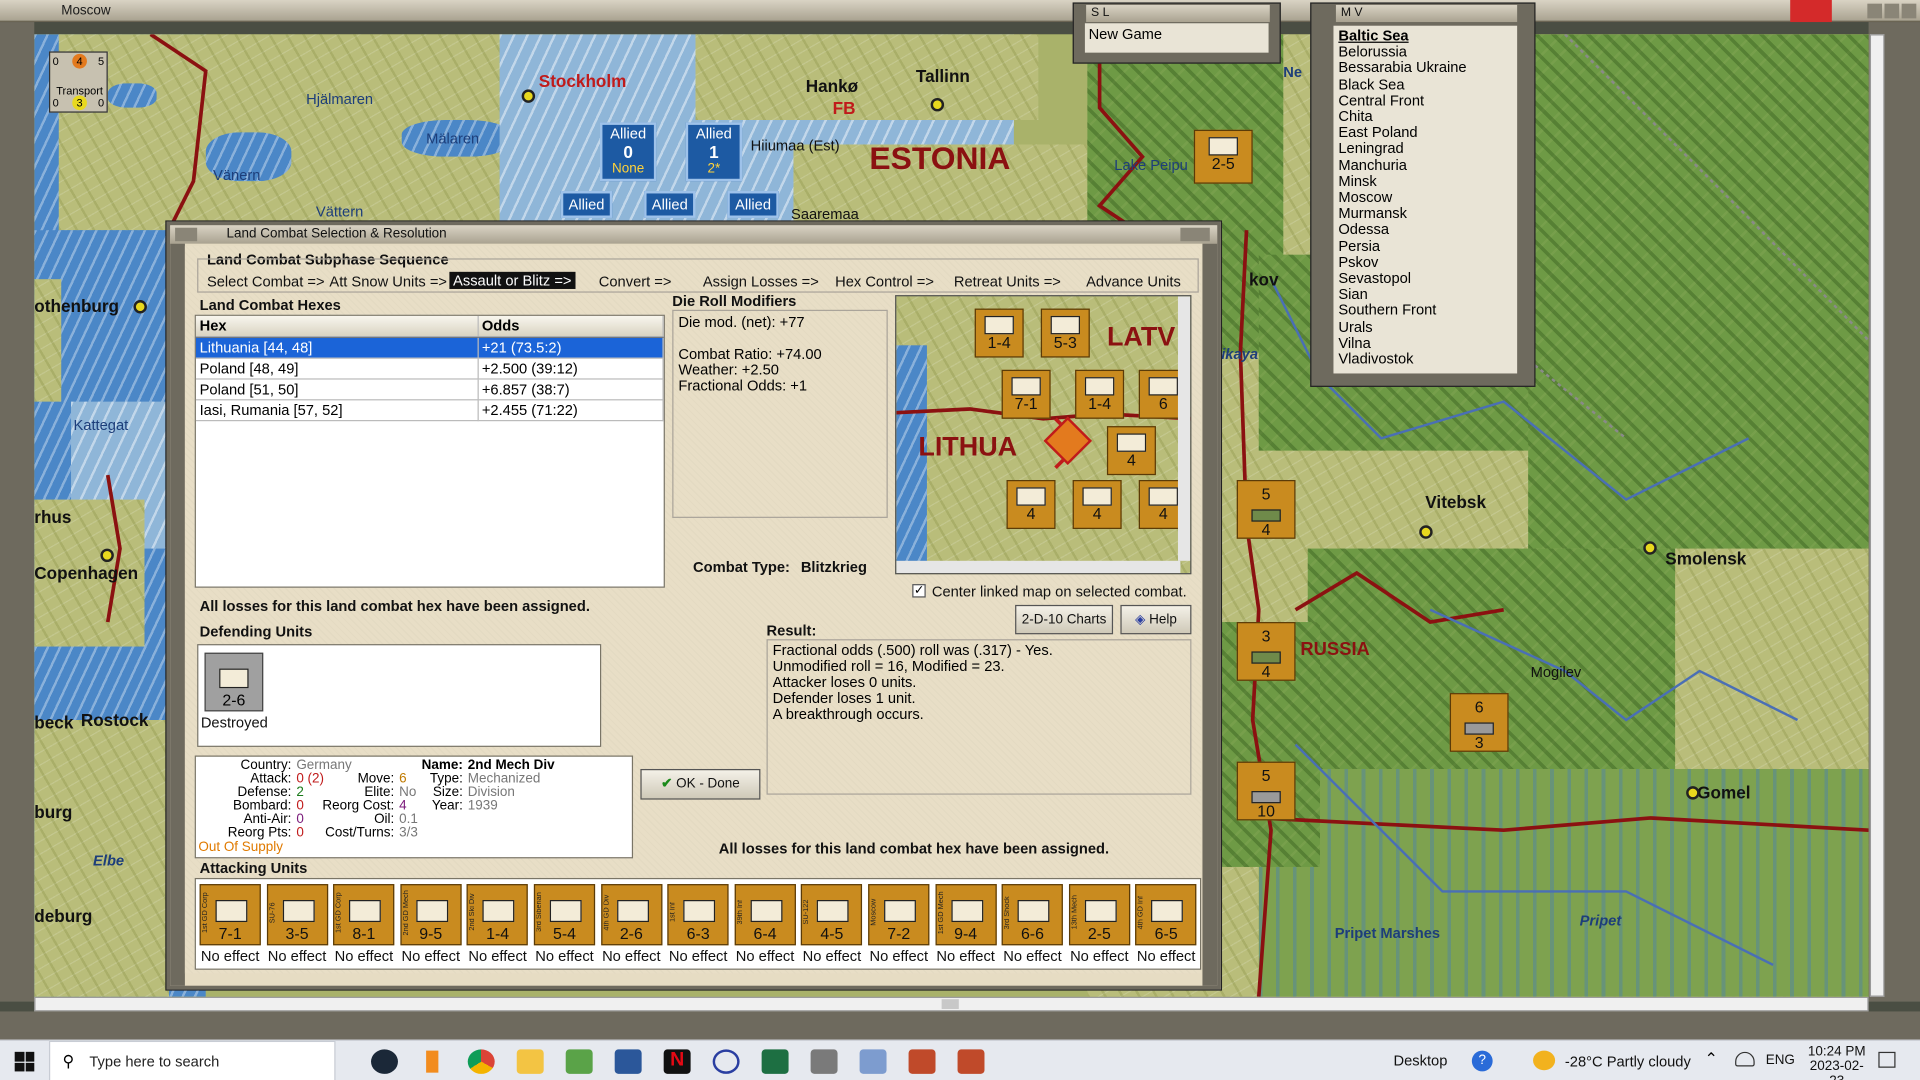 The width and height of the screenshot is (1920, 1080). I want to click on close-icon, so click(1909, 11).